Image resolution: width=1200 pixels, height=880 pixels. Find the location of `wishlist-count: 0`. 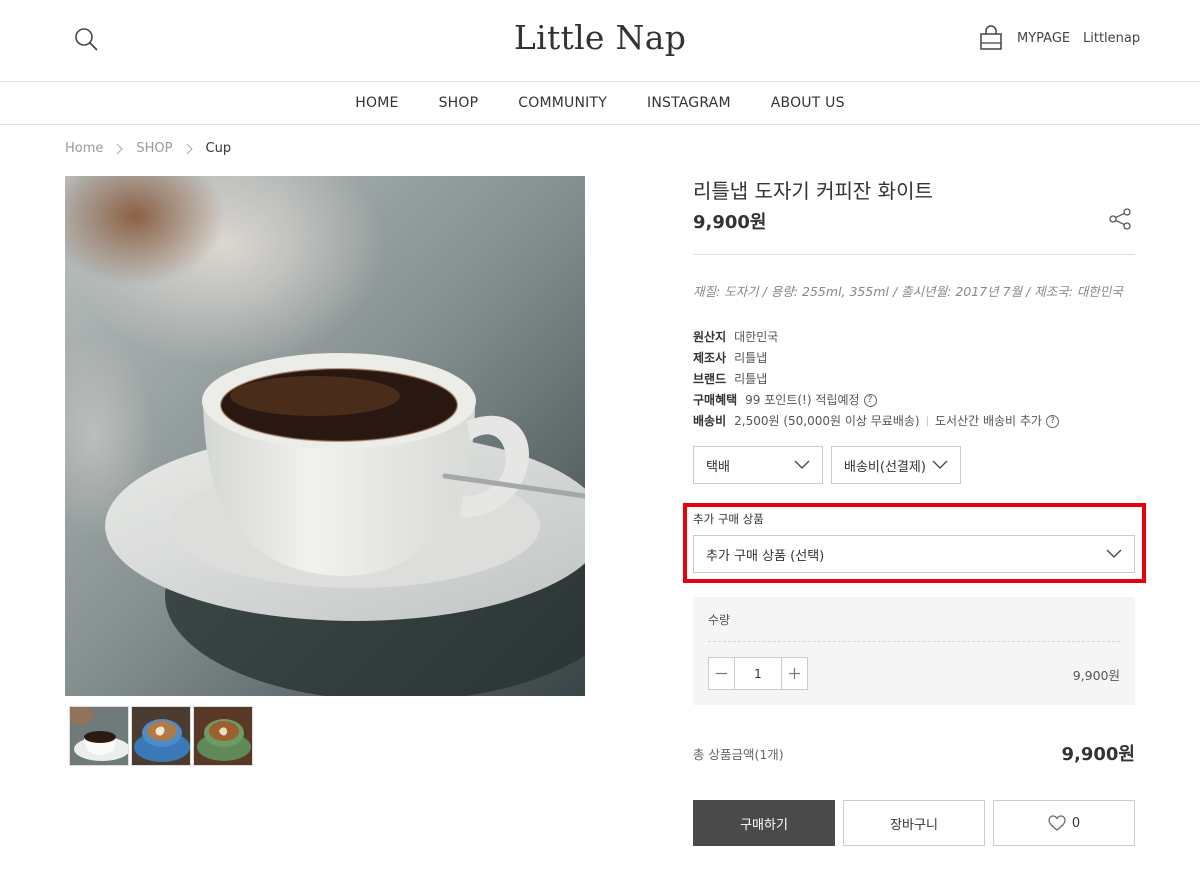

wishlist-count: 0 is located at coordinates (1076, 823).